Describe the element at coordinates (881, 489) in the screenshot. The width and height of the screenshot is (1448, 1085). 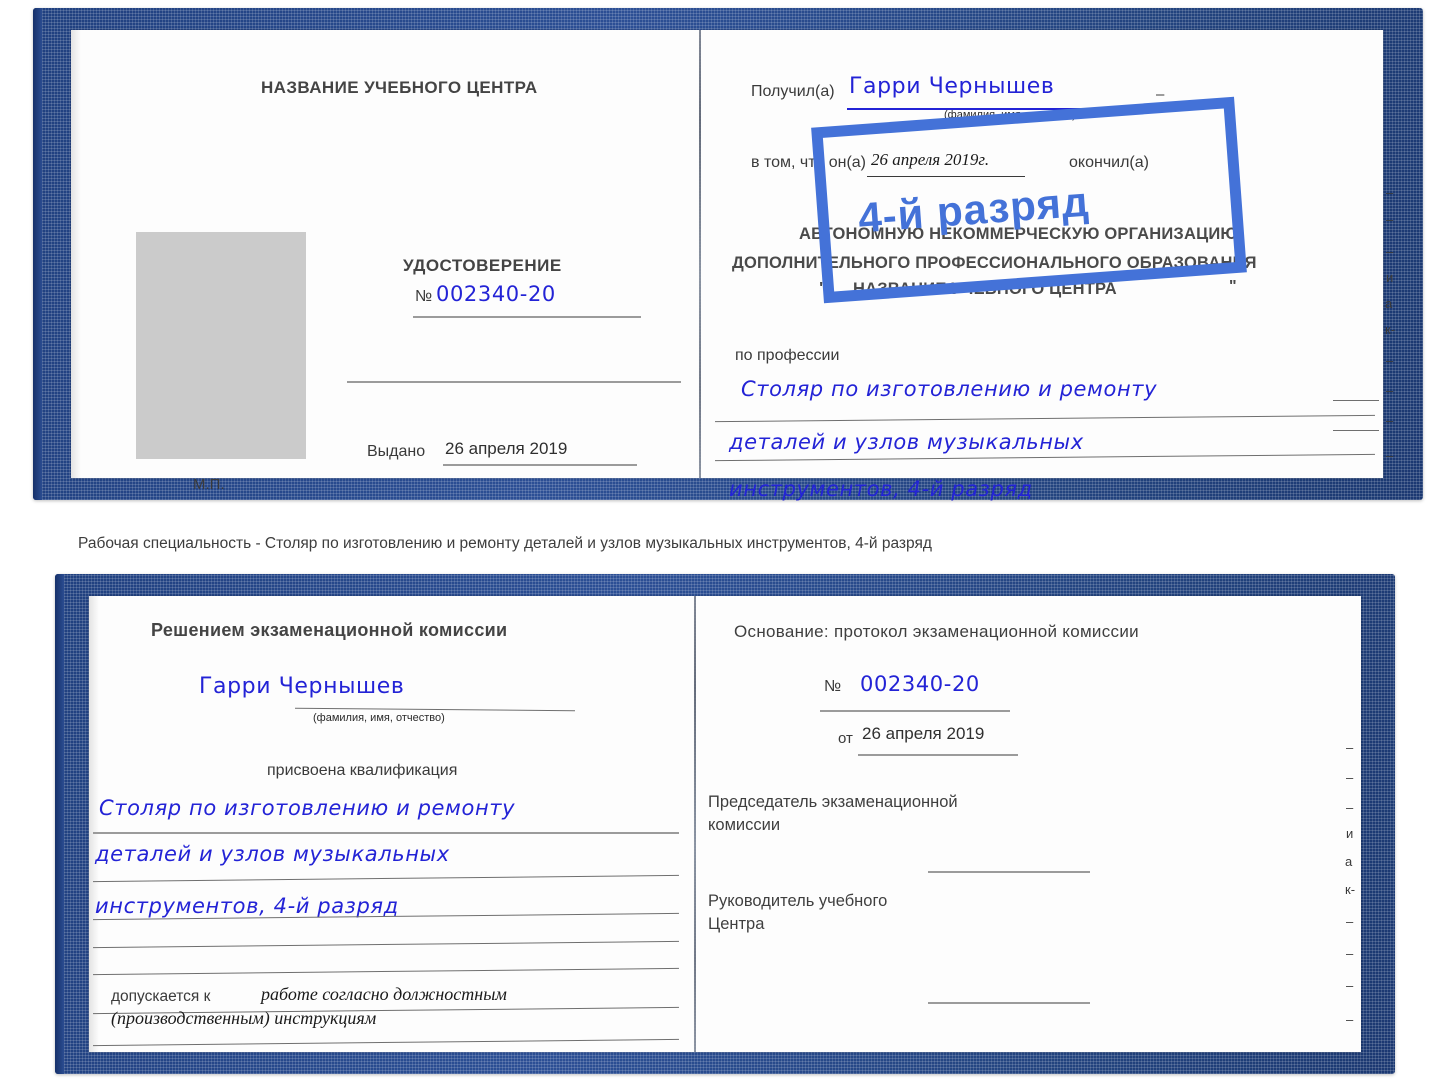
I see `profession-line-3: инструментов, 4-й разряд` at that location.